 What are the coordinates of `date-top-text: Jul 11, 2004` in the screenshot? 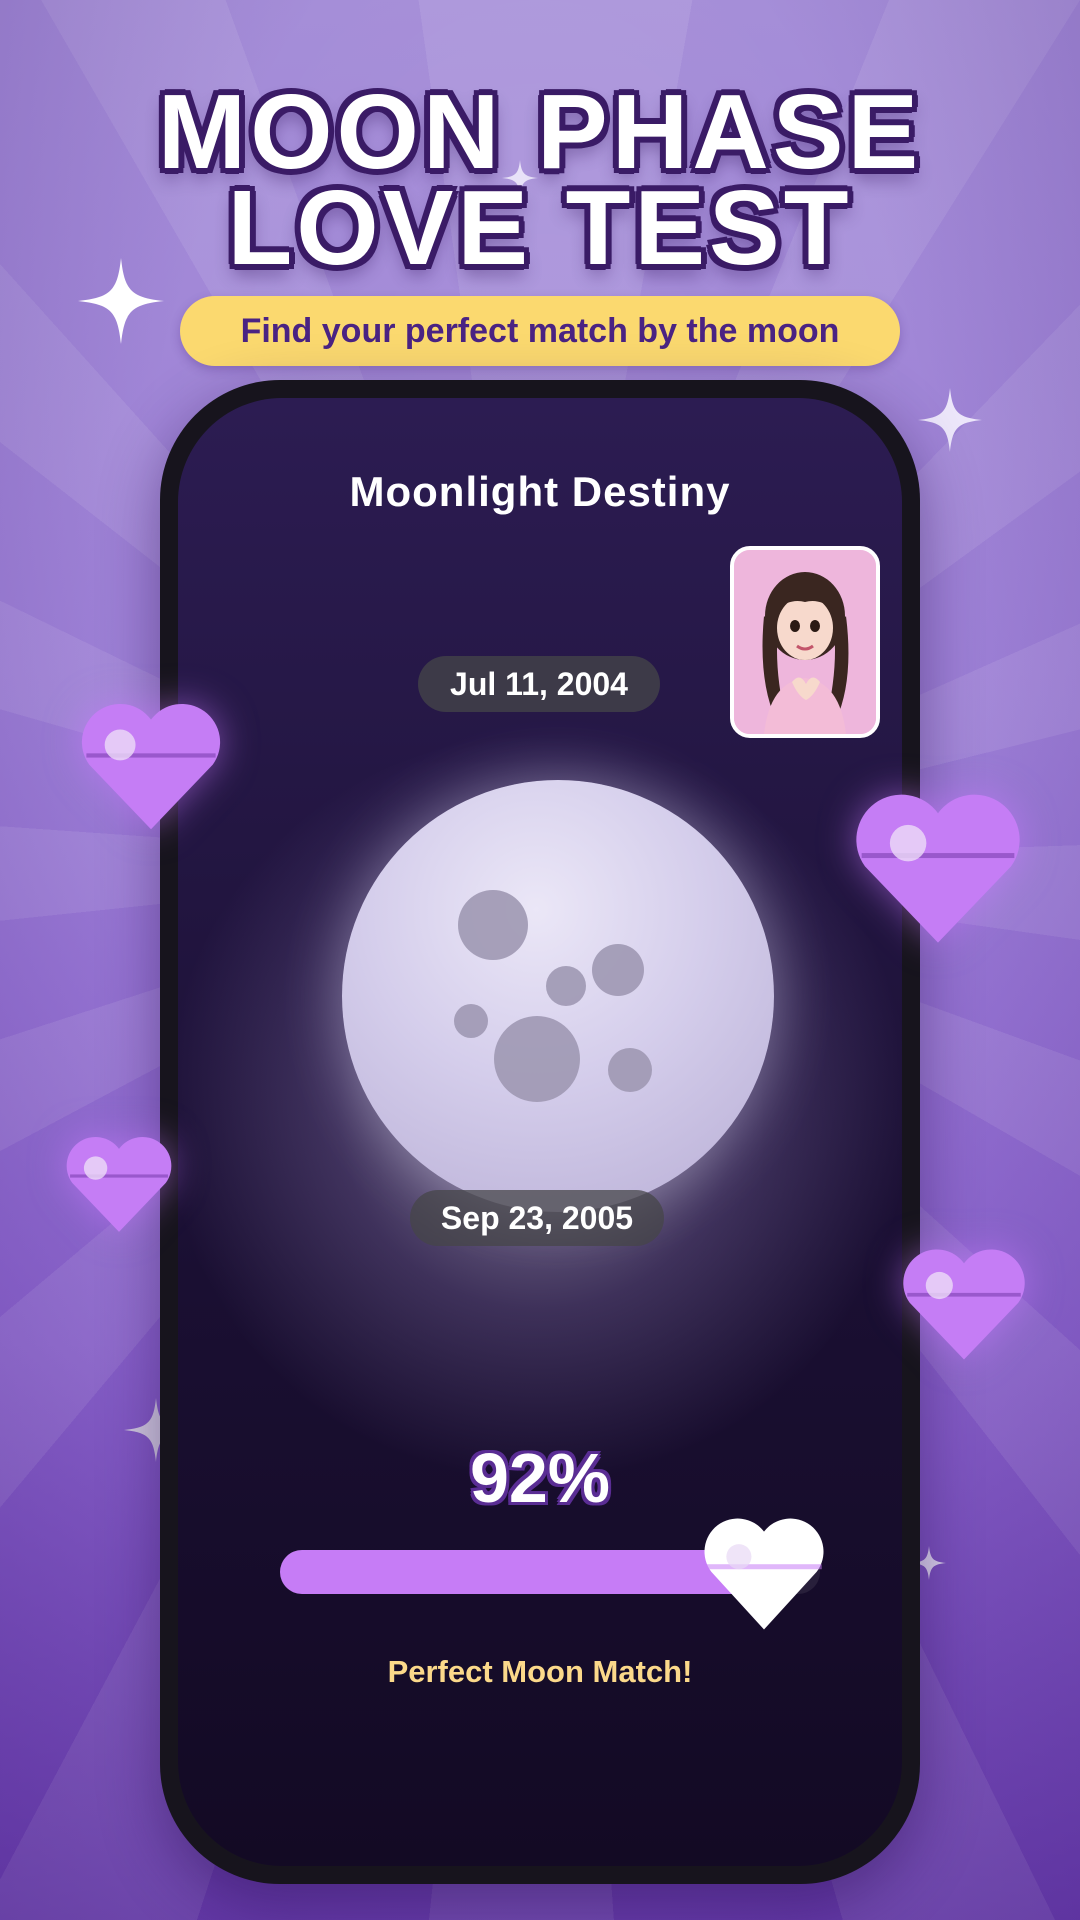 It's located at (539, 683).